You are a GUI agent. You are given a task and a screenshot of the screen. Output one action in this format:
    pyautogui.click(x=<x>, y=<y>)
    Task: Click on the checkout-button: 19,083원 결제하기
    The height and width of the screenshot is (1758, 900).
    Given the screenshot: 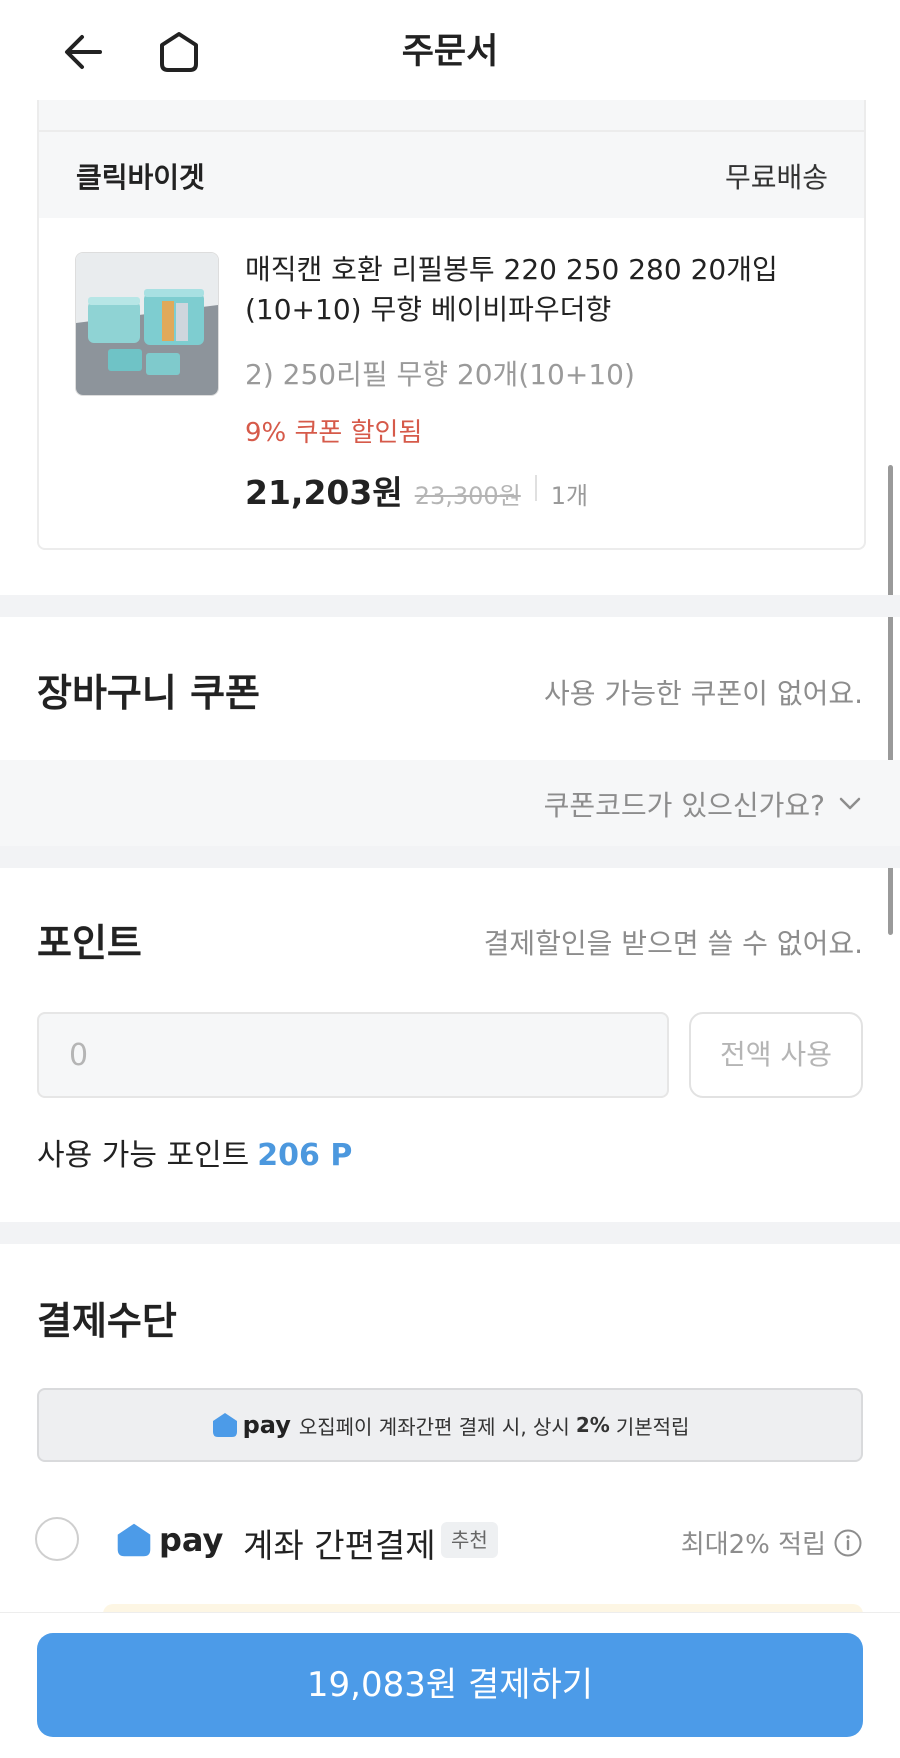 What is the action you would take?
    pyautogui.click(x=450, y=1685)
    